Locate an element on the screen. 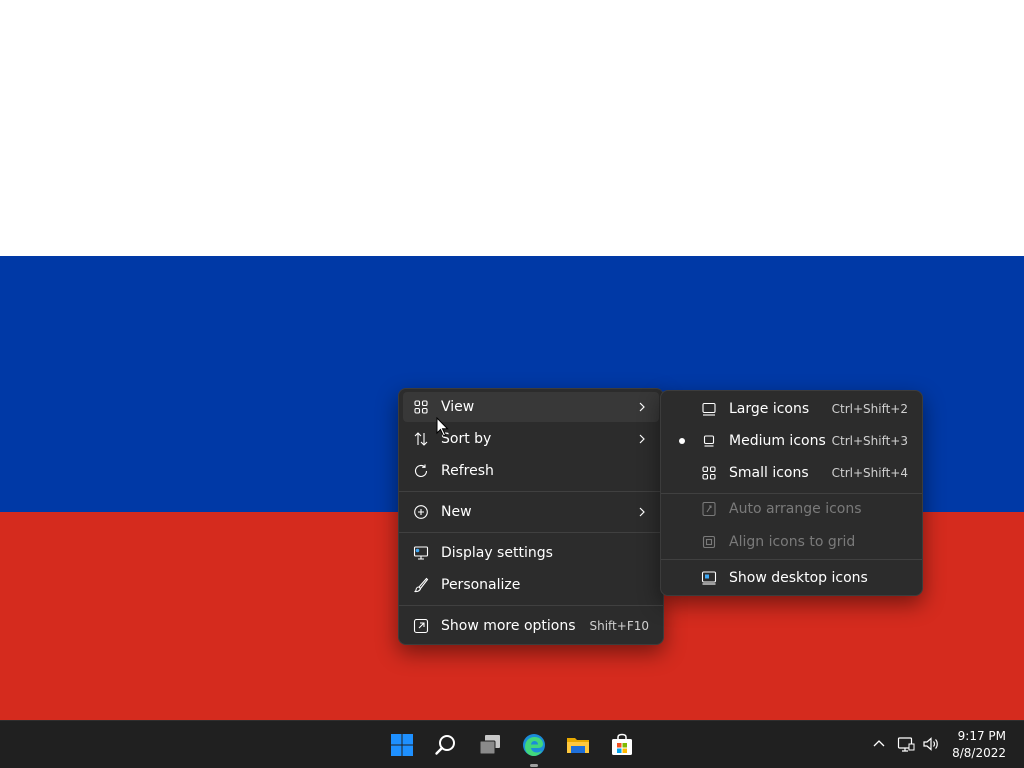 This screenshot has height=768, width=1024. menu-item-refresh: Refresh is located at coordinates (531, 471).